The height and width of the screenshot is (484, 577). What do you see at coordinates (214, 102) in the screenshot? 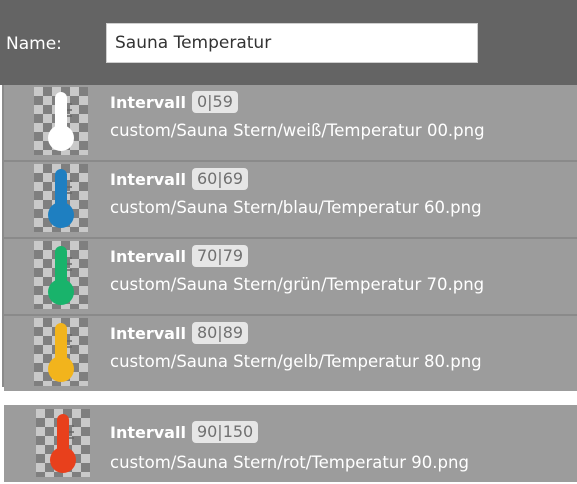
I see `interval-range-badge: 0|59` at bounding box center [214, 102].